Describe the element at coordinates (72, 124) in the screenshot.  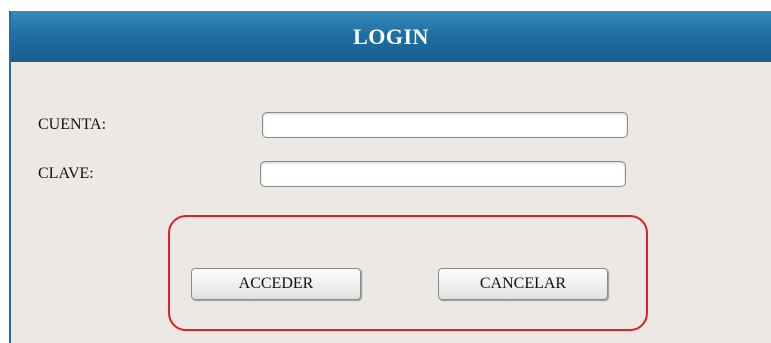
I see `account-label: CUENTA:` at that location.